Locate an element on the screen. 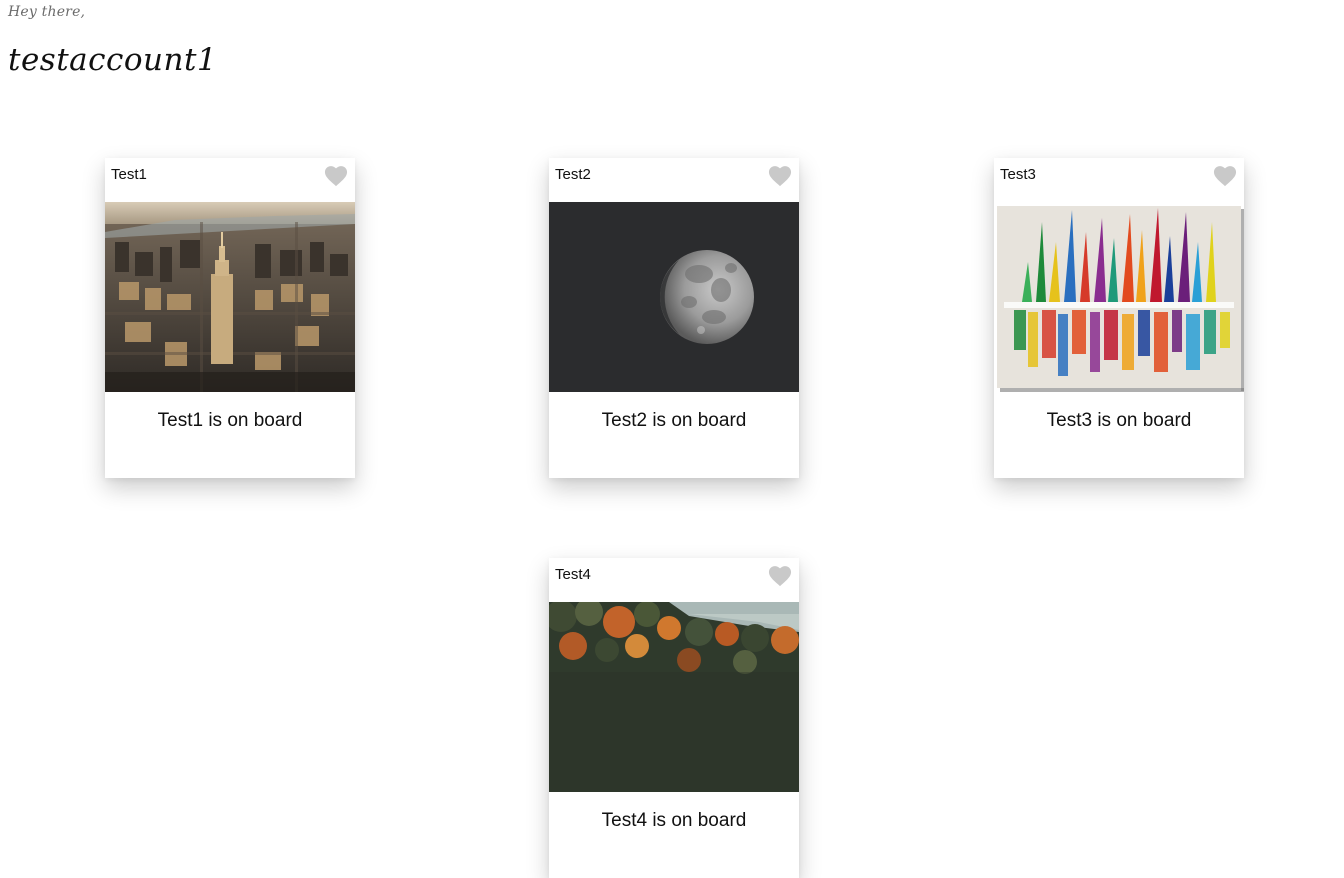 Image resolution: width=1344 pixels, height=878 pixels. city-aerial-image is located at coordinates (230, 297).